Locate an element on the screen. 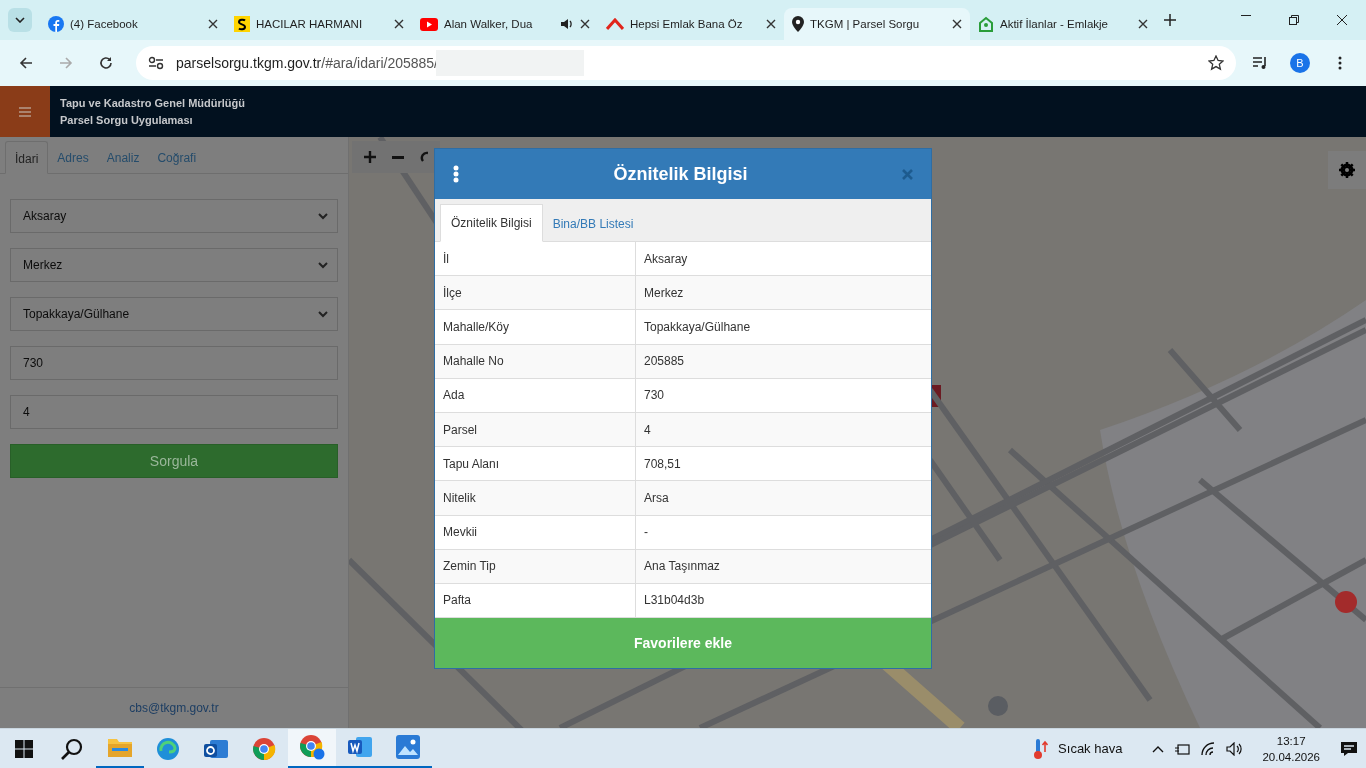  attribute-value: 205885 is located at coordinates (783, 361).